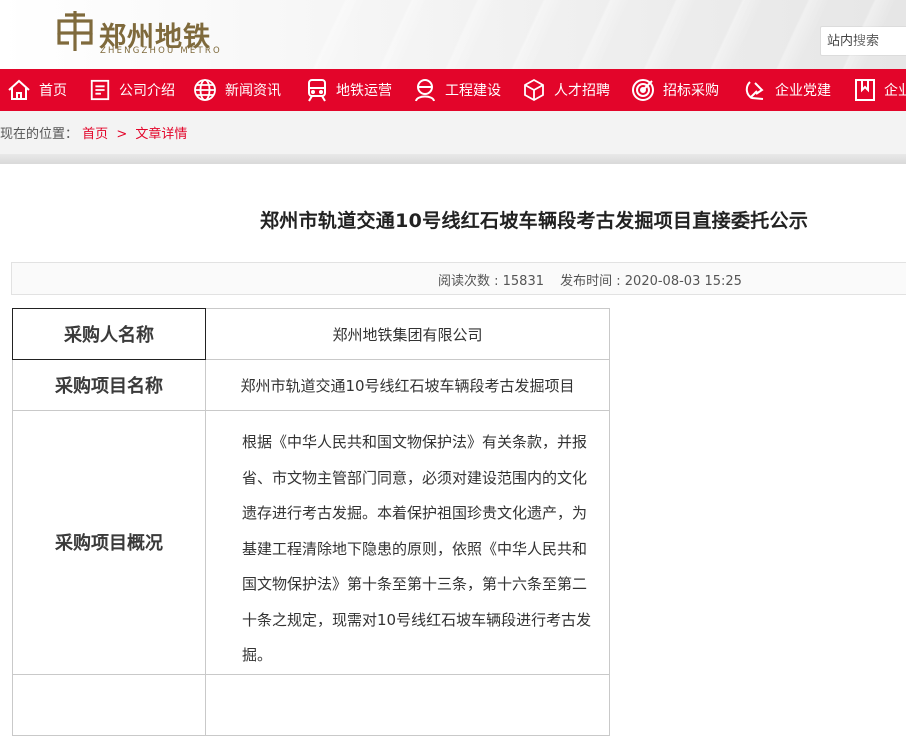 The height and width of the screenshot is (736, 906). Describe the element at coordinates (803, 91) in the screenshot. I see `nav-label: 企业党建` at that location.